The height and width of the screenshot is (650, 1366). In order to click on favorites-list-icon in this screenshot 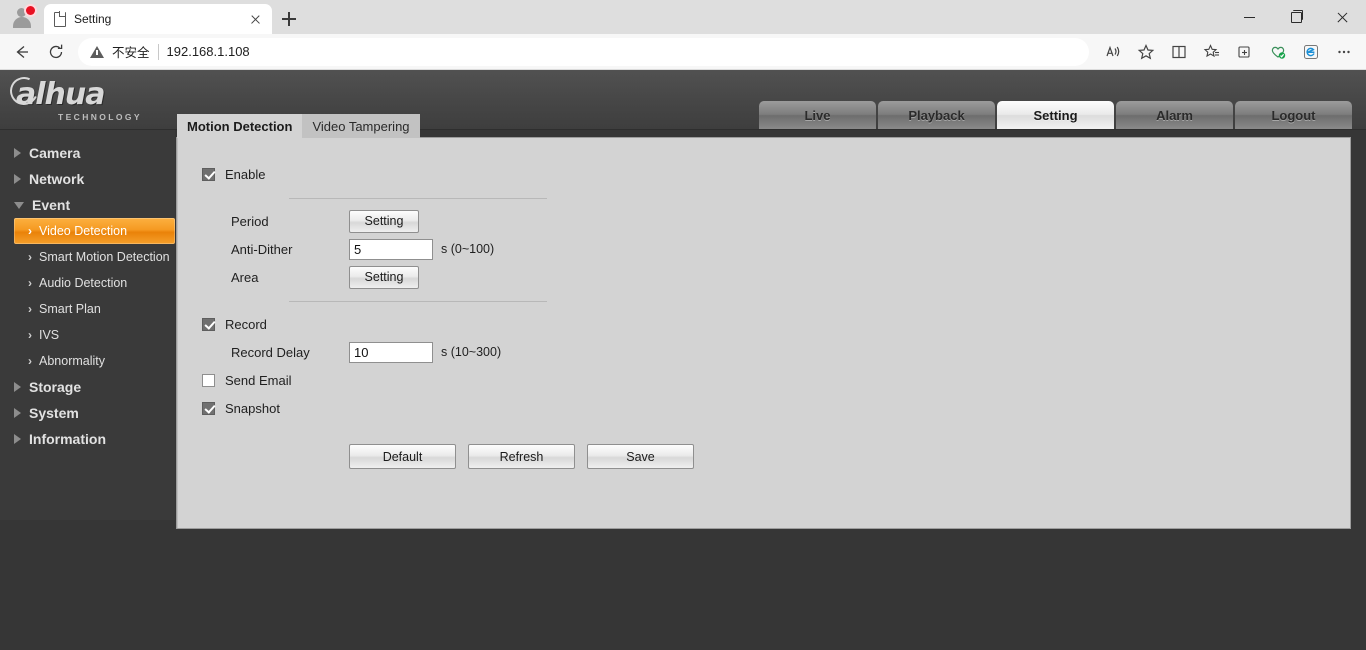, I will do `click(1212, 52)`.